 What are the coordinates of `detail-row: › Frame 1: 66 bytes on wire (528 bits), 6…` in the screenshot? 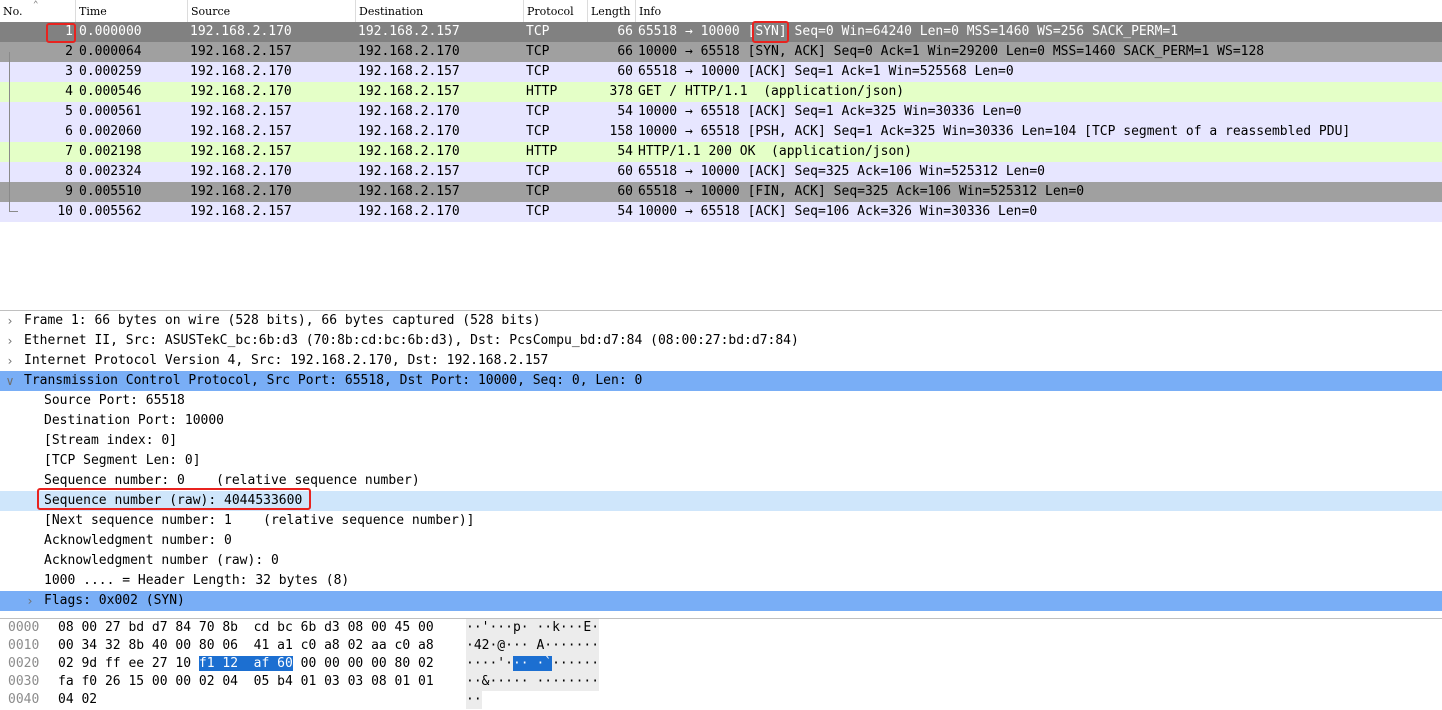 It's located at (721, 321).